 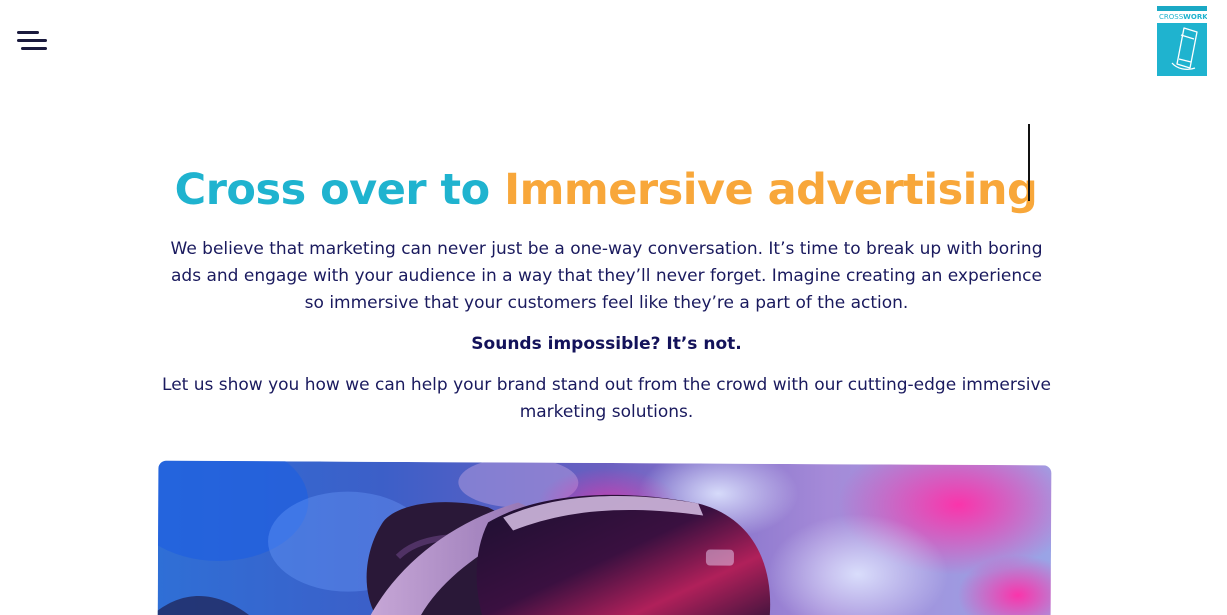 I want to click on menu-line-bottom, so click(x=34, y=48).